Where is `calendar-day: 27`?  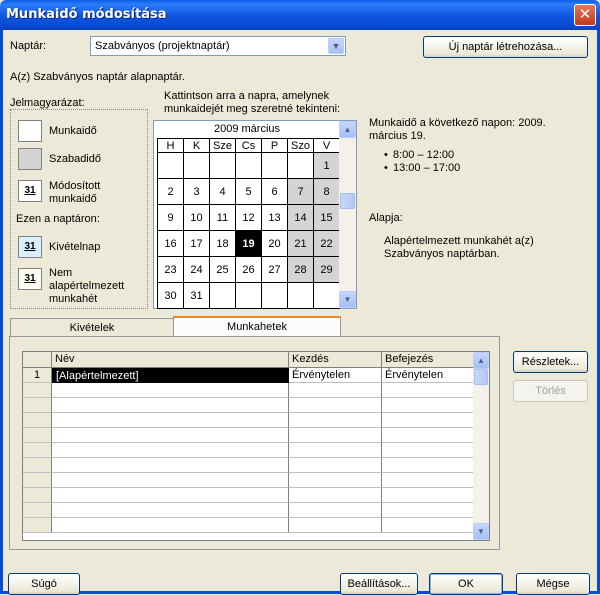 calendar-day: 27 is located at coordinates (274, 269).